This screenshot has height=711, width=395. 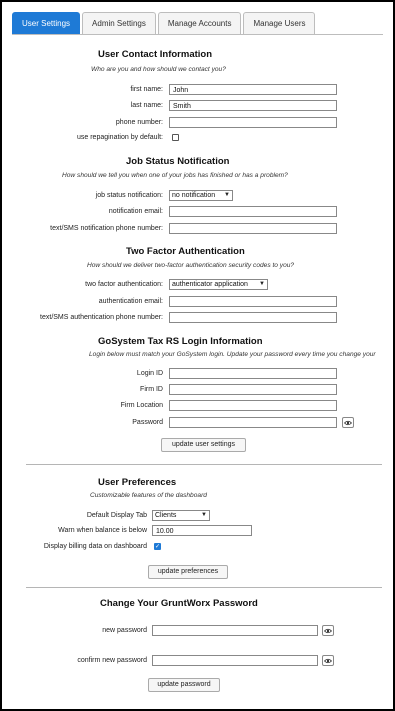 I want to click on gosystem-password-input, so click(x=253, y=422).